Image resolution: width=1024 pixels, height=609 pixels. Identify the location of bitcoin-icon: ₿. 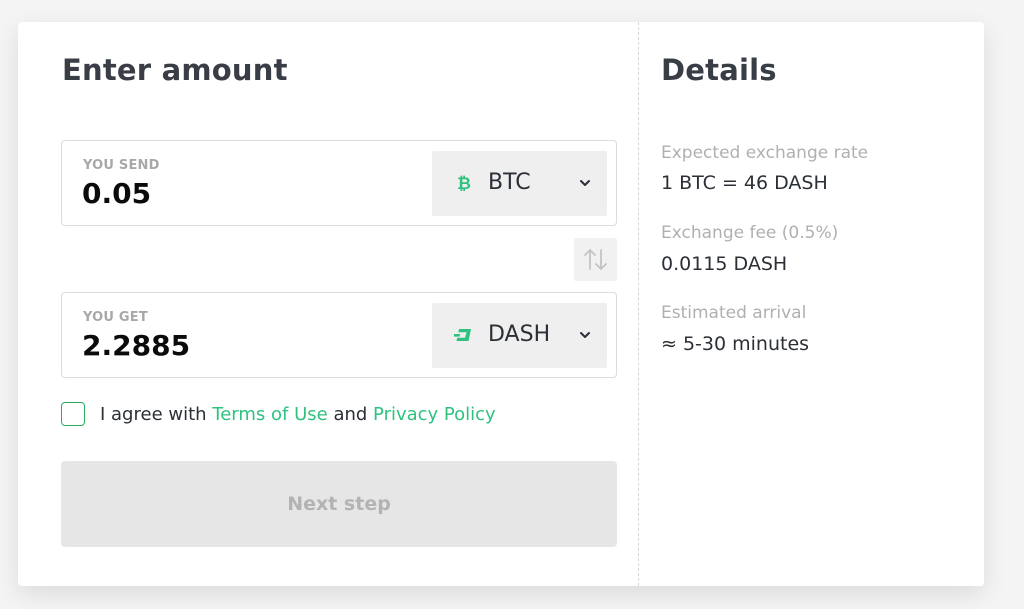
(464, 183).